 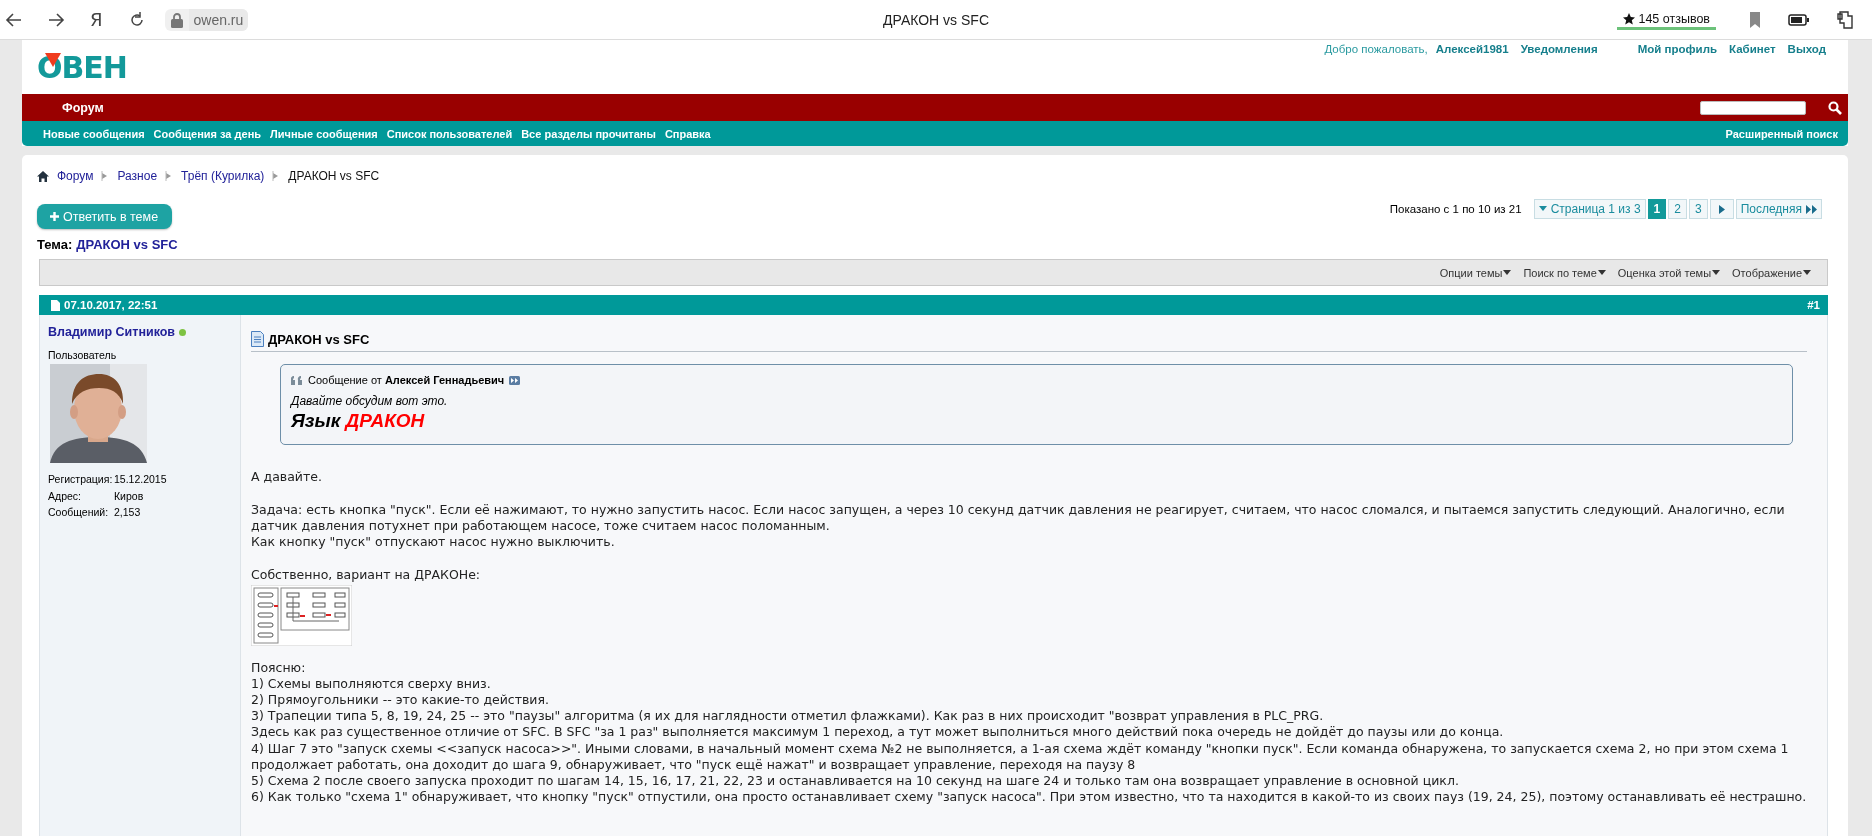 What do you see at coordinates (334, 176) in the screenshot?
I see `current-page-text: ДРАКОН vs SFC` at bounding box center [334, 176].